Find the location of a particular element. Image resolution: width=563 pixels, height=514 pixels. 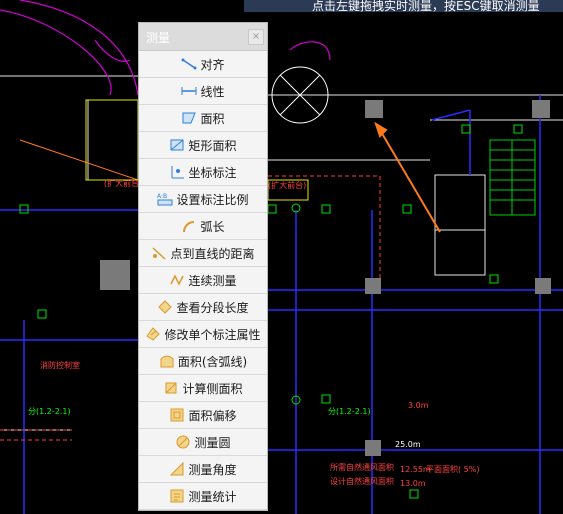

cad-label-center-room: (扩大前台) is located at coordinates (287, 185).